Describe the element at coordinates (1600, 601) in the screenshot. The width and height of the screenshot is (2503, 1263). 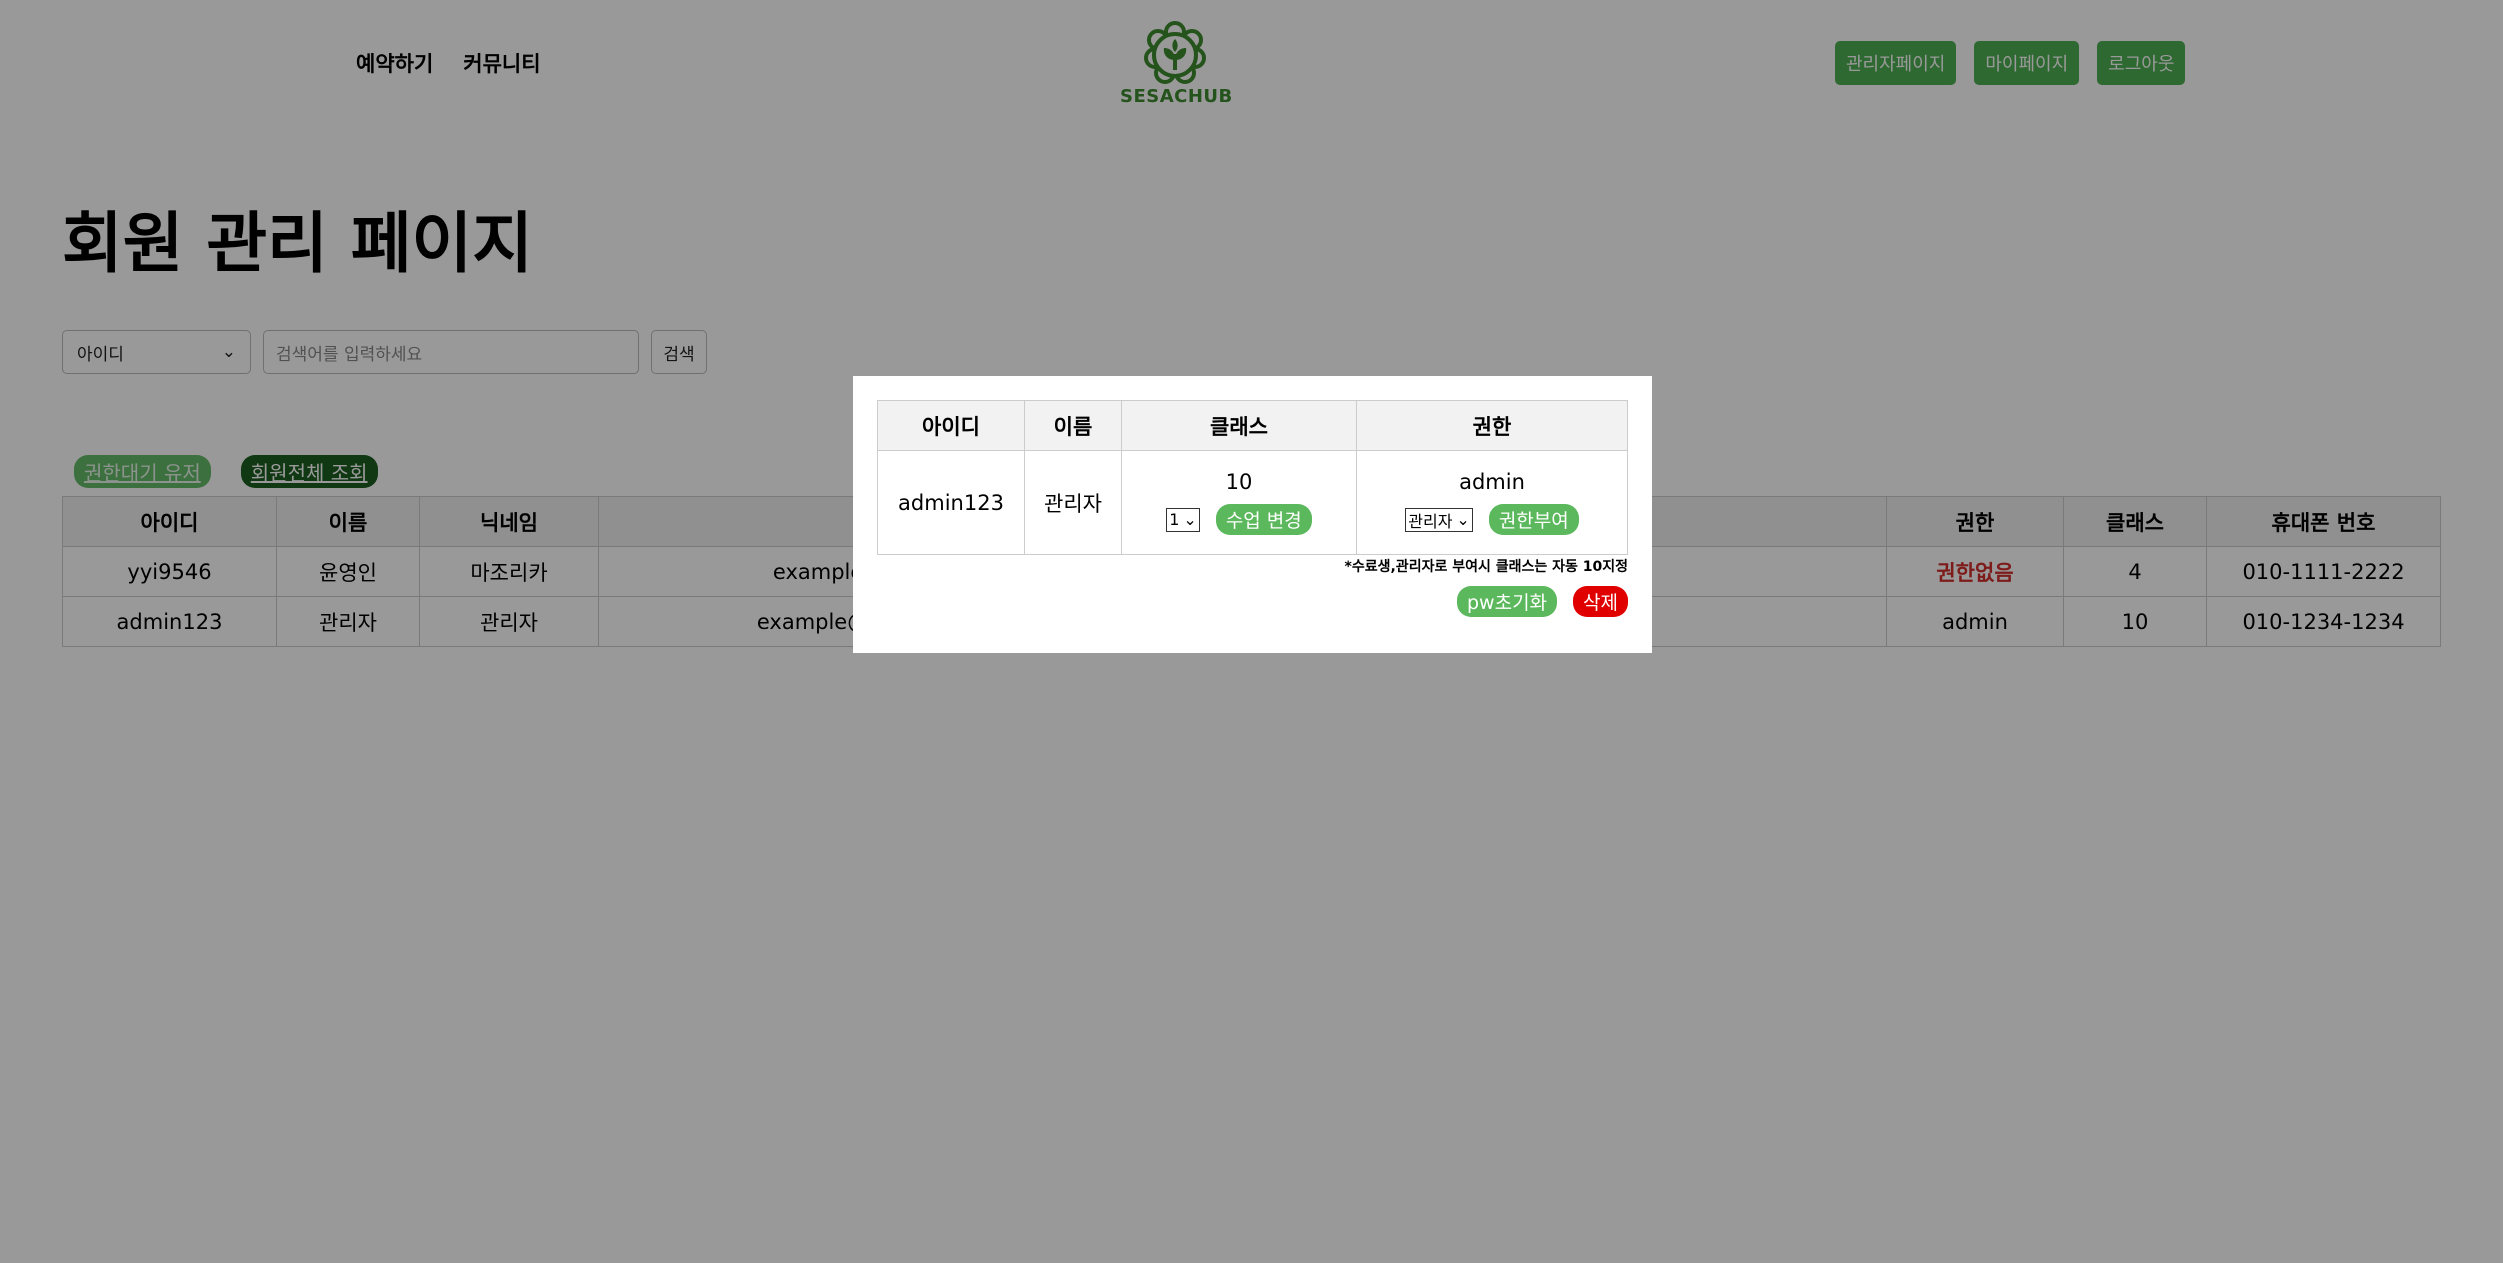
I see `delete-button: 삭제` at that location.